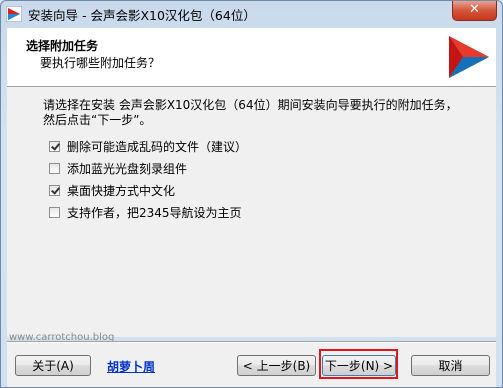  I want to click on option-localize-desktop-shortcut: 桌面快捷方式中文化, so click(112, 190).